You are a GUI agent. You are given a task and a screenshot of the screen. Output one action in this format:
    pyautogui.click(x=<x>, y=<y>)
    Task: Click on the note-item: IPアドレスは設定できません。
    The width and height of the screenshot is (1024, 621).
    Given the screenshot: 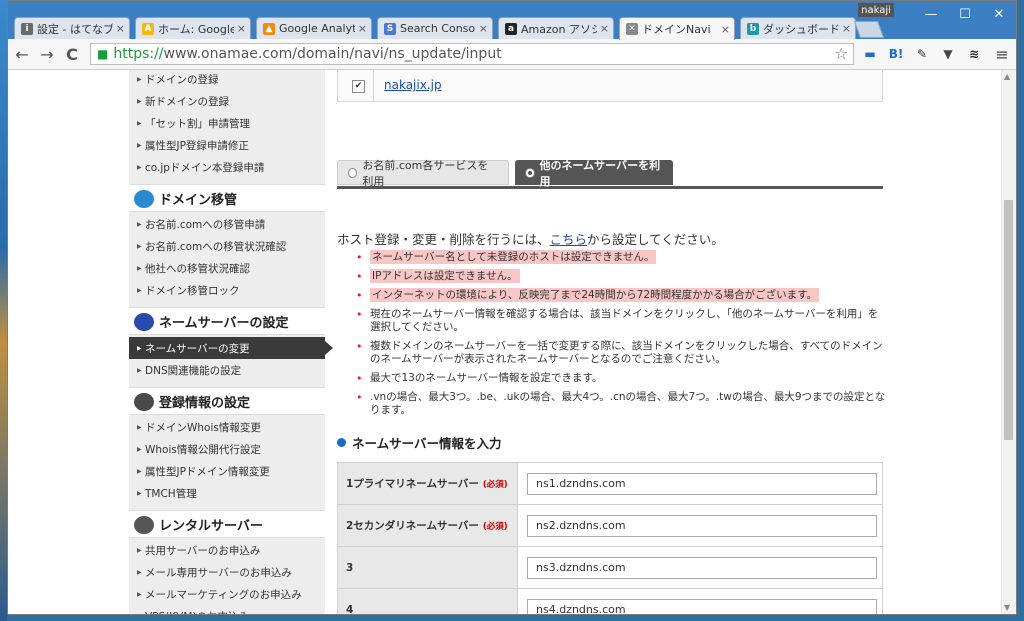 What is the action you would take?
    pyautogui.click(x=621, y=276)
    